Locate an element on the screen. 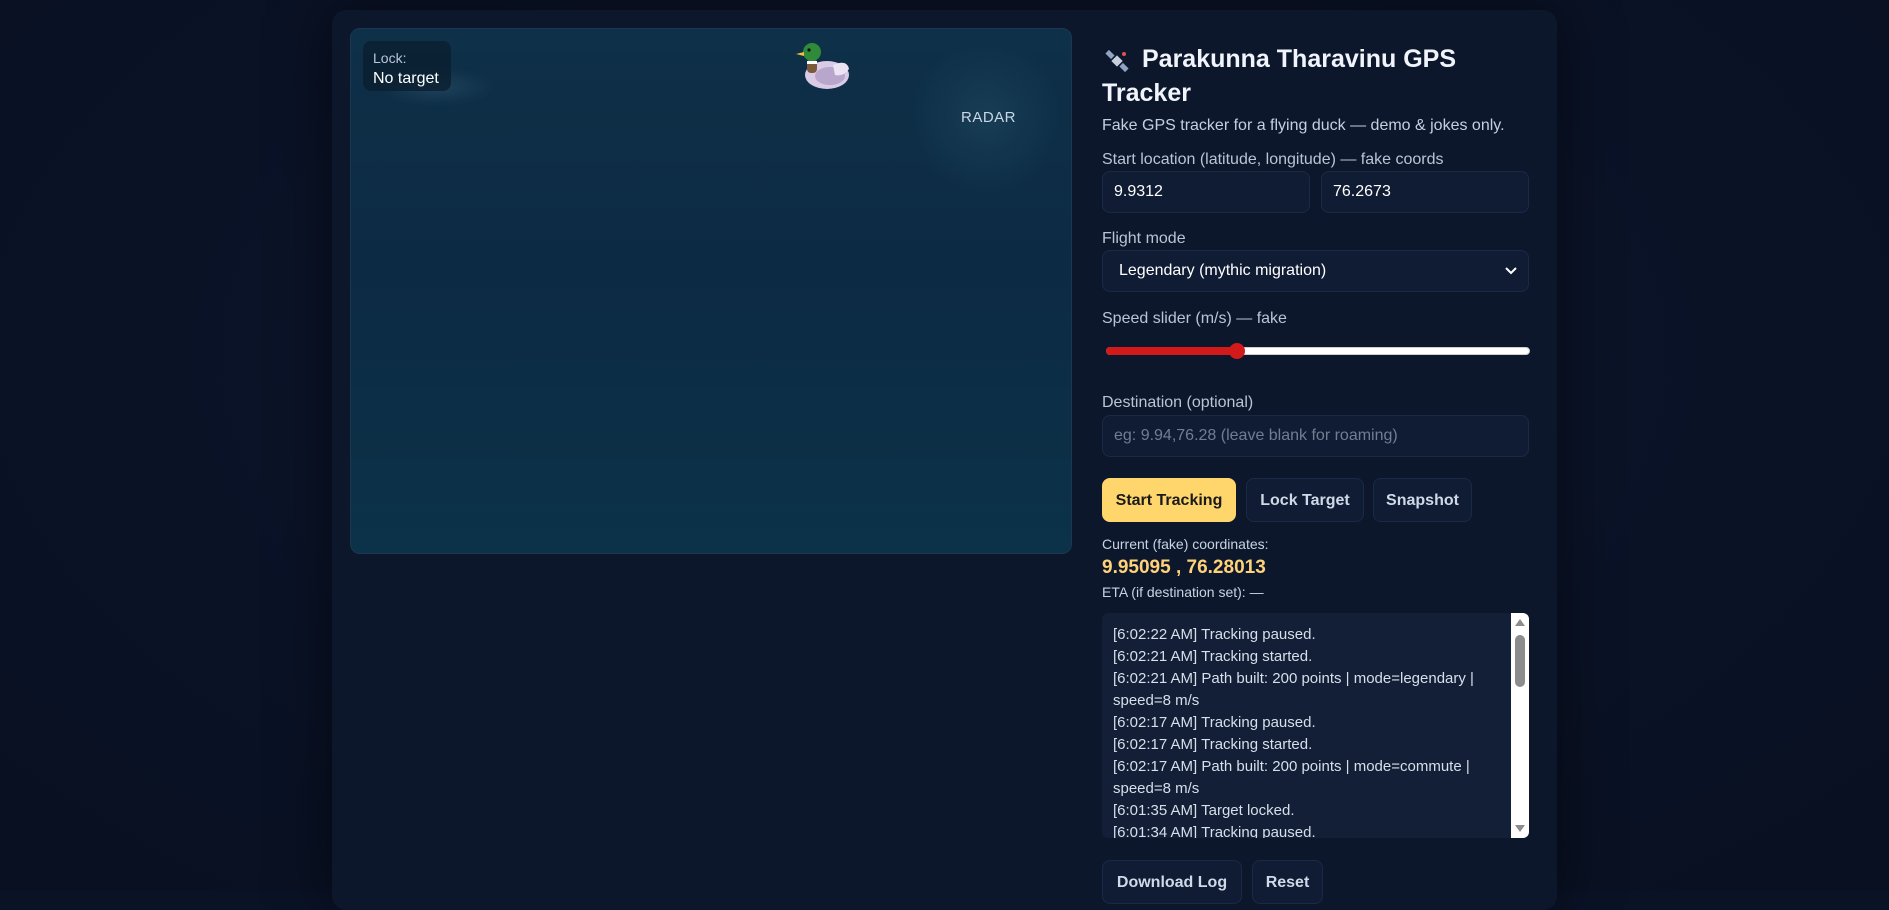  longitude-input is located at coordinates (1425, 192).